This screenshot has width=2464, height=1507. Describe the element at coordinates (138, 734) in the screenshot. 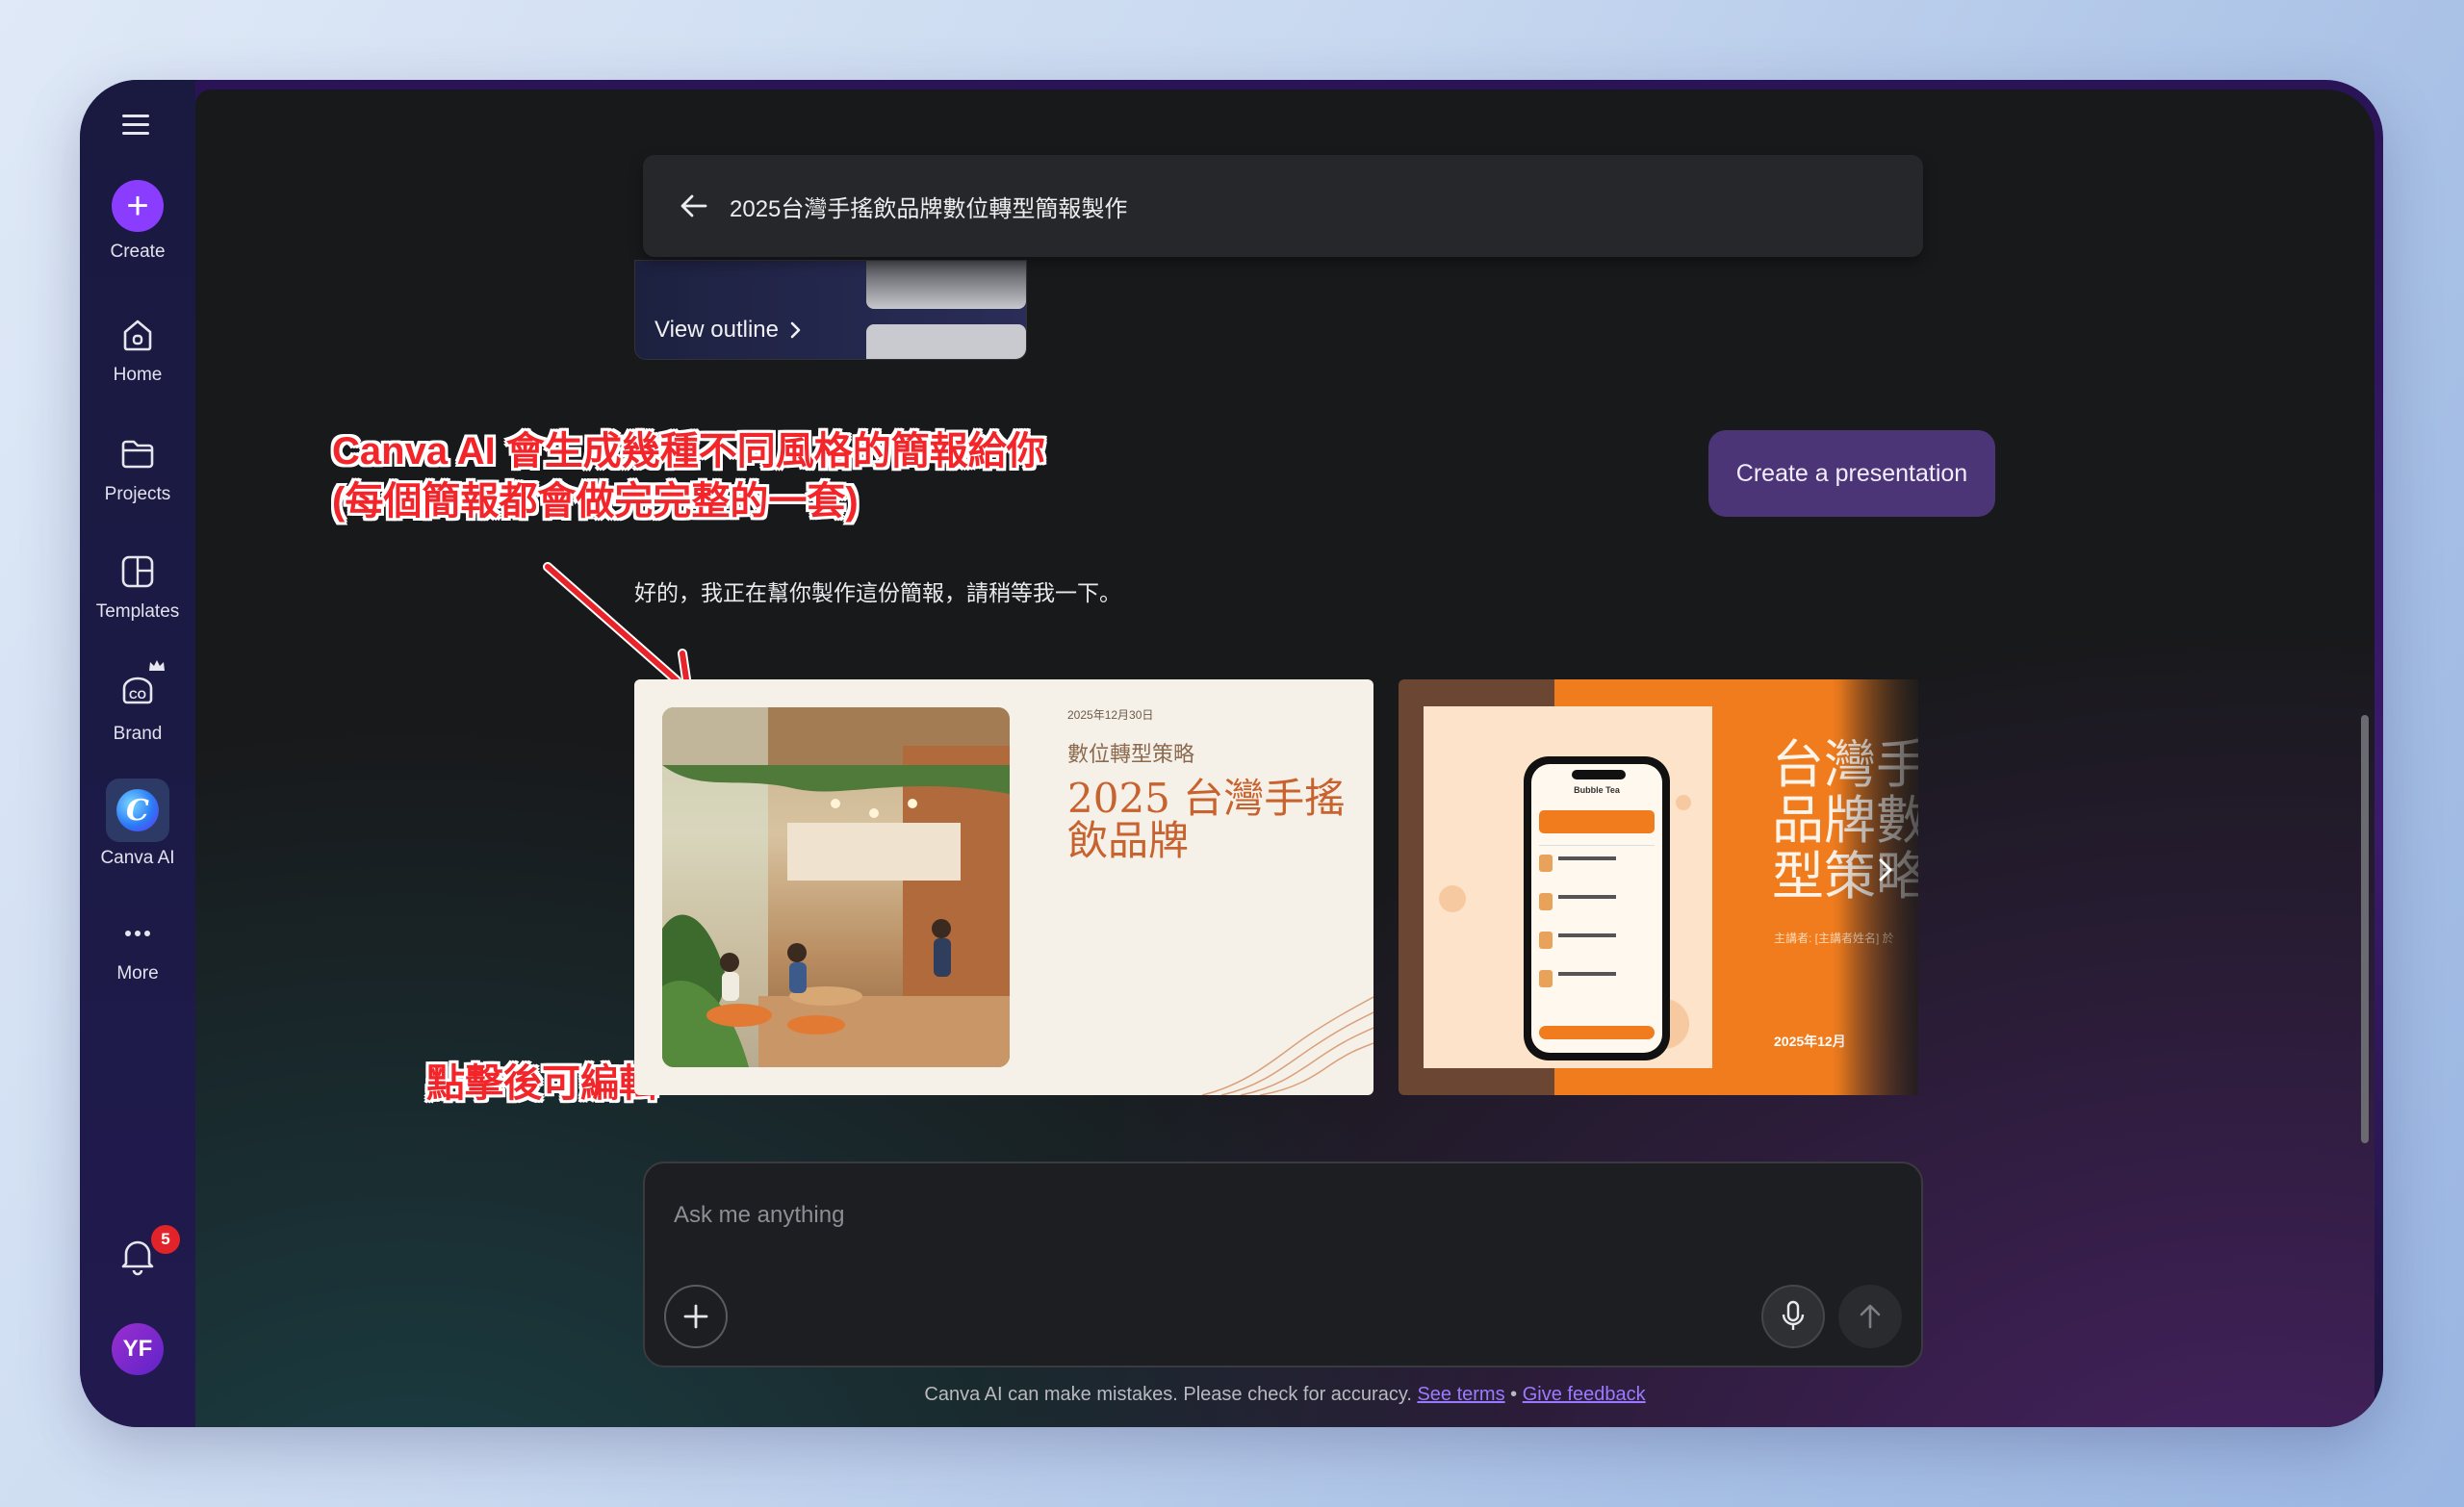

I see `sidebar-item-label: Brand` at that location.